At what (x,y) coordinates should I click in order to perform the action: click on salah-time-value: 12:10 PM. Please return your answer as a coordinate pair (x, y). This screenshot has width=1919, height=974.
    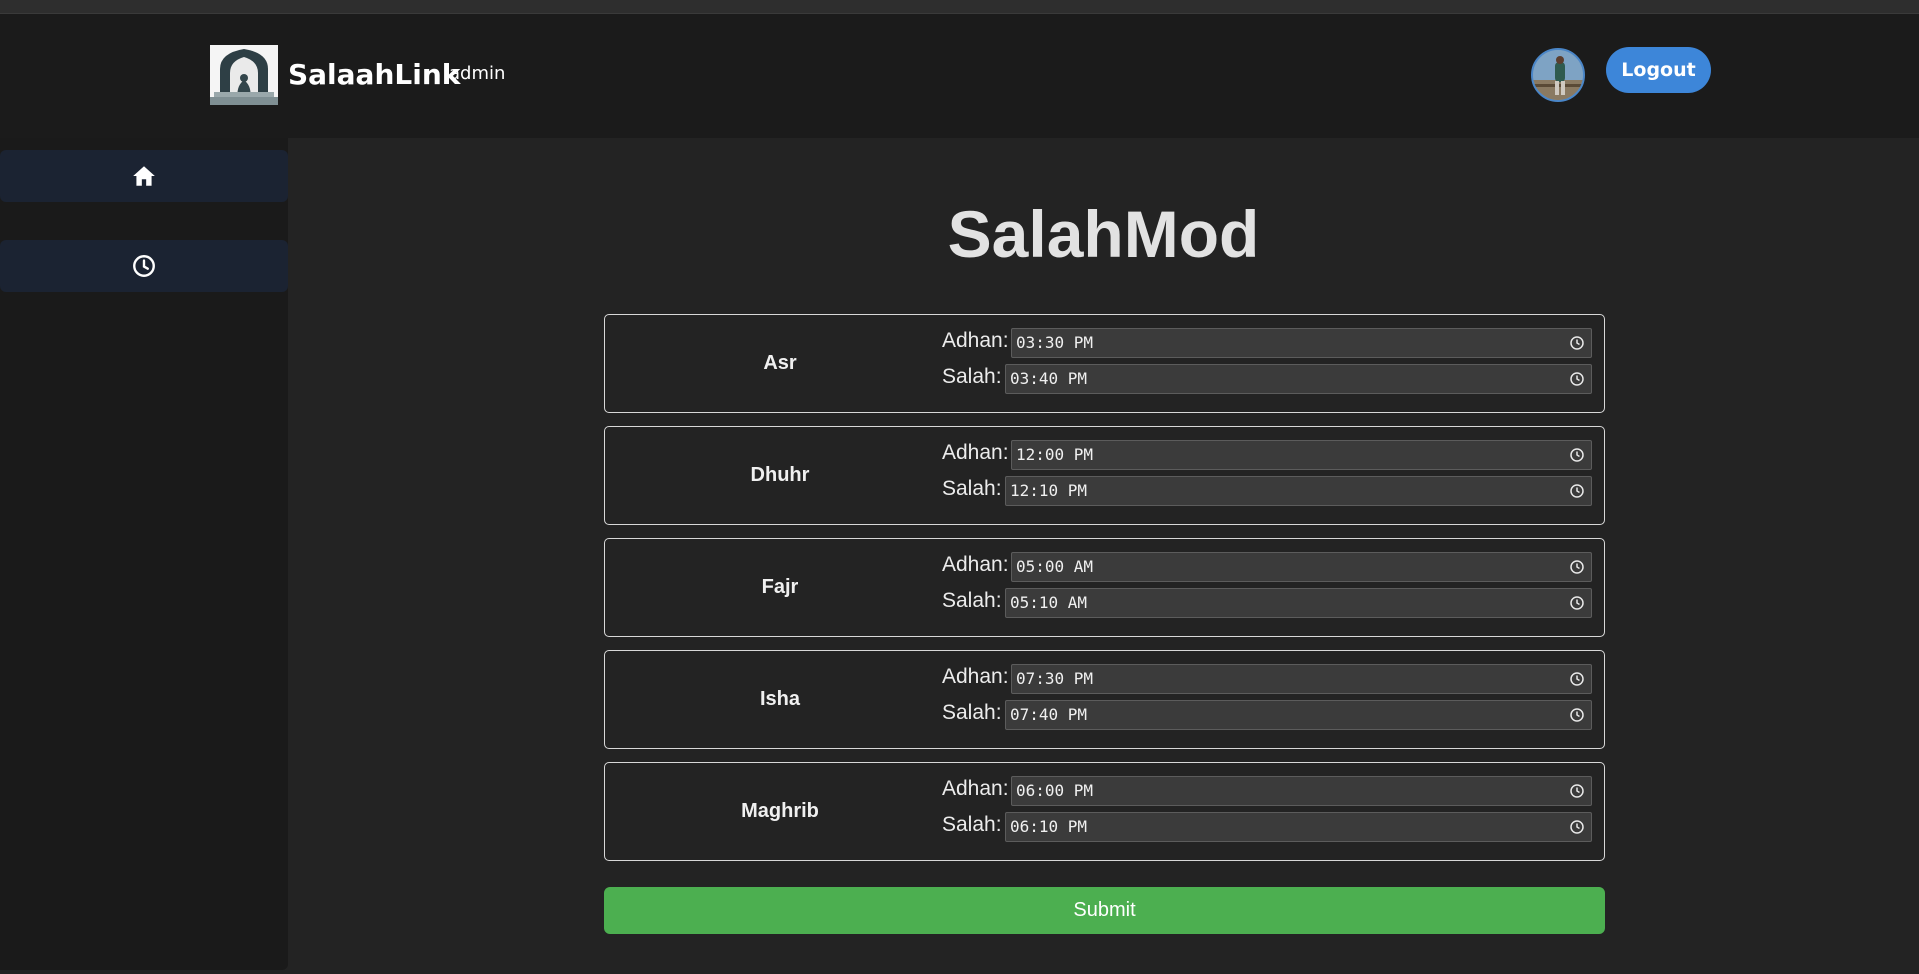
    Looking at the image, I should click on (1049, 490).